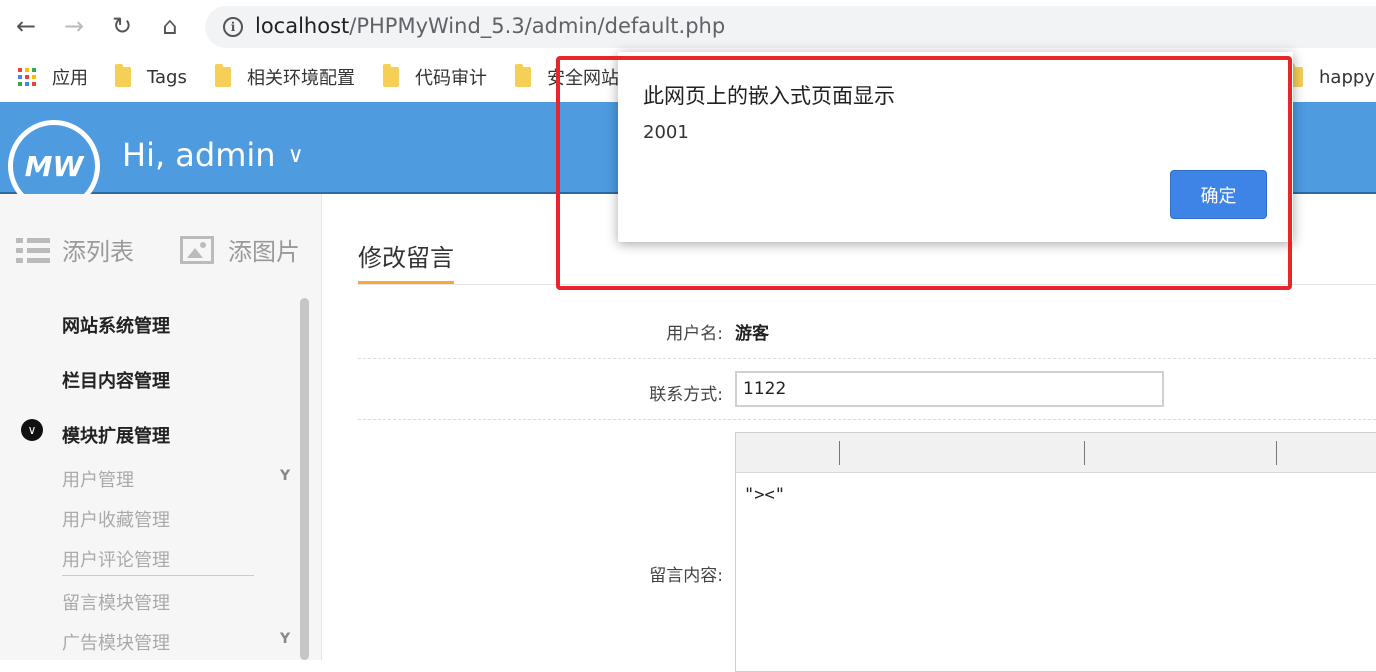 Image resolution: width=1376 pixels, height=672 pixels. What do you see at coordinates (1056, 453) in the screenshot?
I see `editor-toolbar` at bounding box center [1056, 453].